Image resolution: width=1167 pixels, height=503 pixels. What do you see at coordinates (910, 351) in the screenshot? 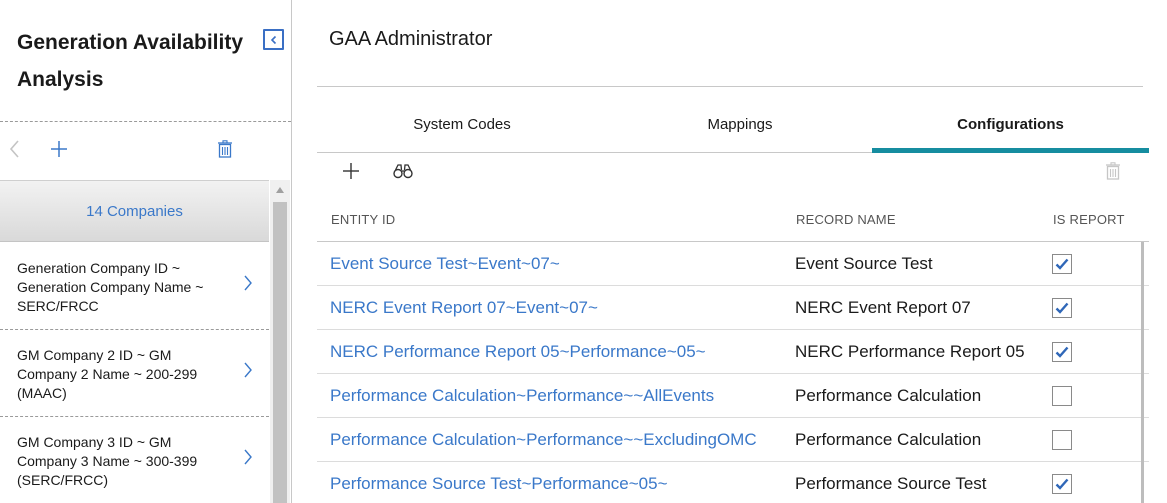
I see `record-name-cell: NERC Performance Report 05` at bounding box center [910, 351].